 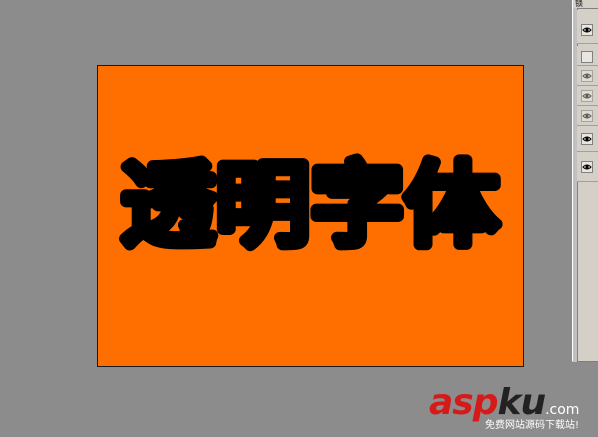 I want to click on watermark-logo-ku: ku, so click(x=522, y=402).